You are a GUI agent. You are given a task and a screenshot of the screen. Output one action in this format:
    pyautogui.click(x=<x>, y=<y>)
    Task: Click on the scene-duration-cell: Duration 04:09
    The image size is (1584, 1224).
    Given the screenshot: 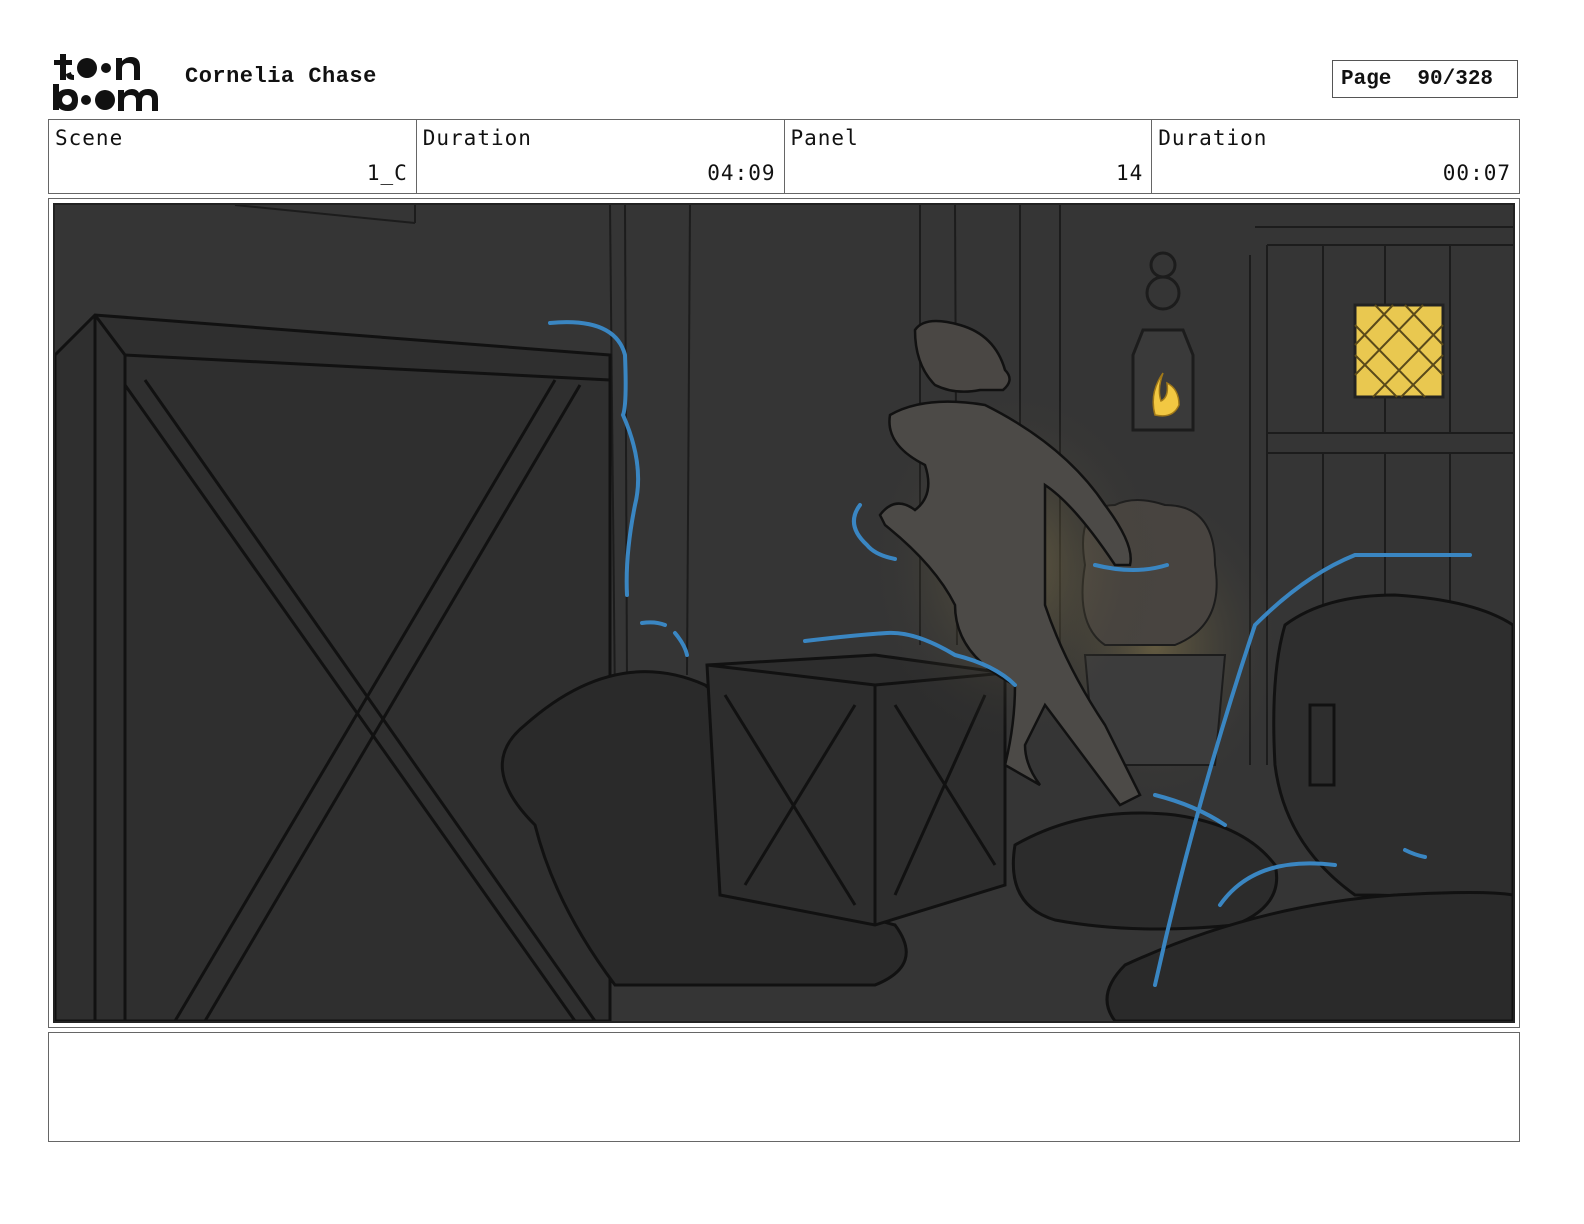 What is the action you would take?
    pyautogui.click(x=599, y=156)
    